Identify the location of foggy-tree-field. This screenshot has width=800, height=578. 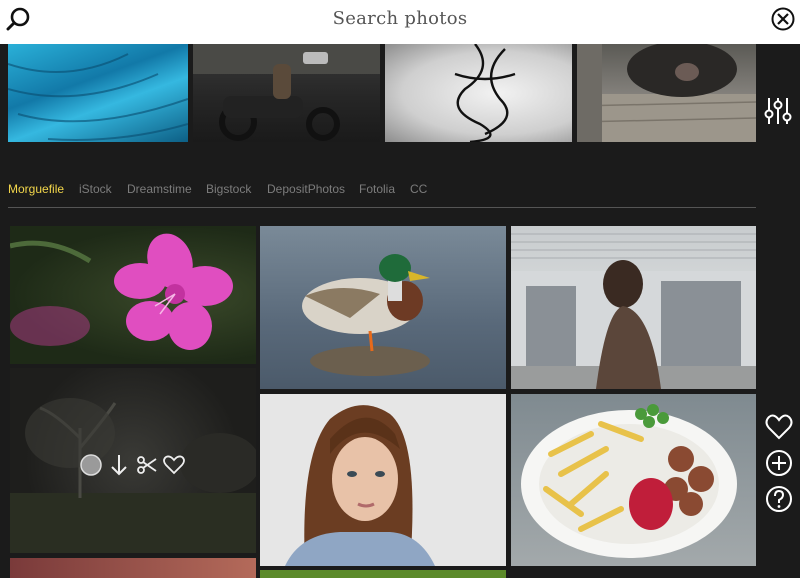
(133, 460).